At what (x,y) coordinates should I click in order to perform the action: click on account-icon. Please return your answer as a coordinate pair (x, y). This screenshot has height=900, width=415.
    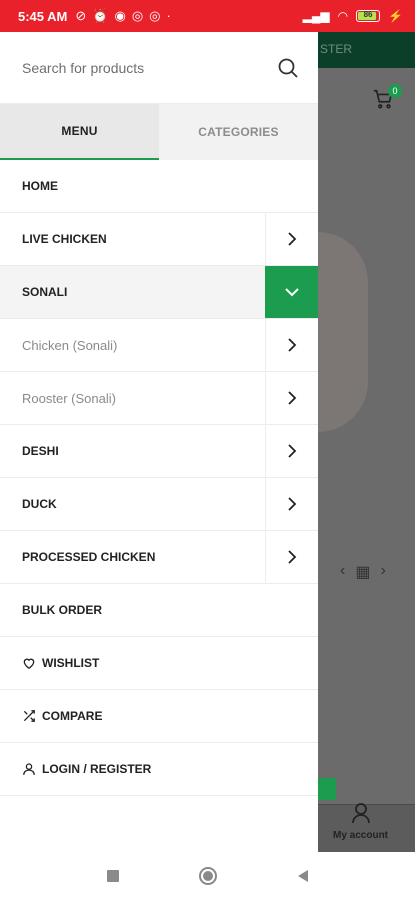
    Looking at the image, I should click on (361, 813).